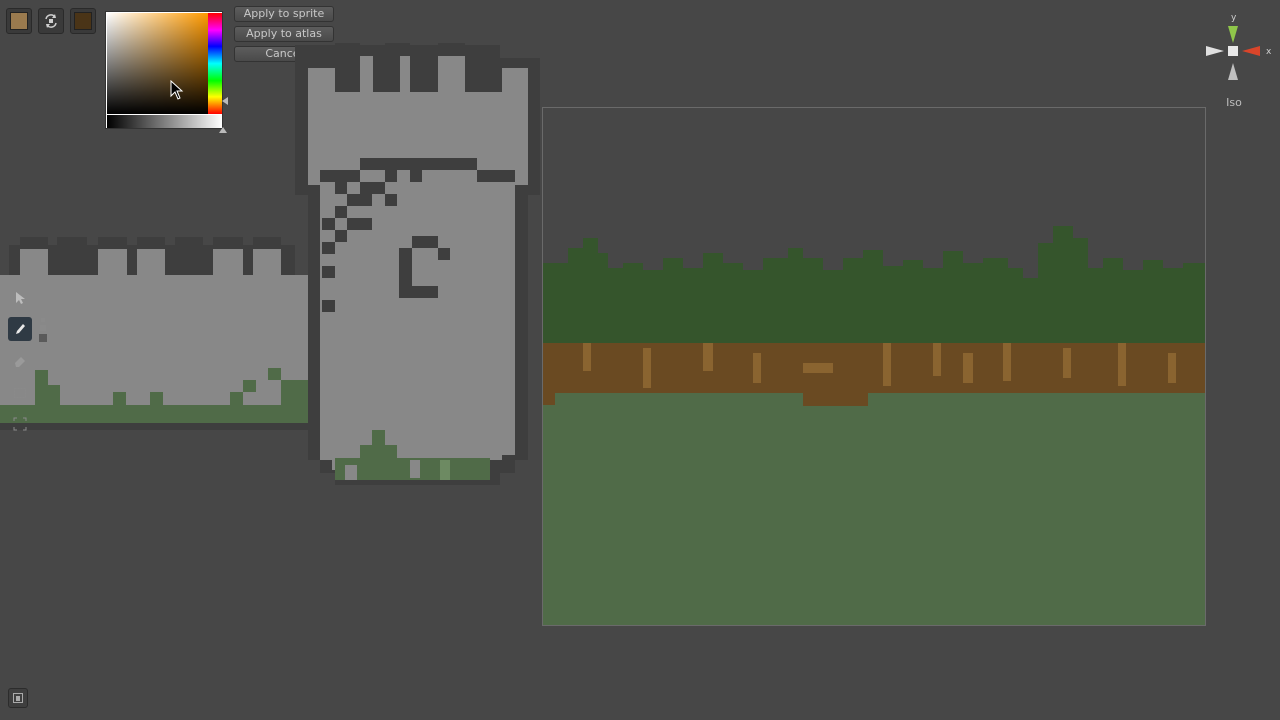 The width and height of the screenshot is (1280, 720). I want to click on projection-mode-label: Iso, so click(1234, 102).